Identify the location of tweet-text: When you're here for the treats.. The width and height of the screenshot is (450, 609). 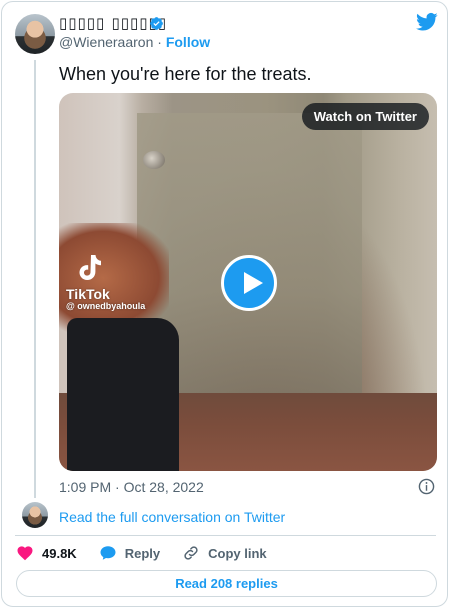
(185, 74).